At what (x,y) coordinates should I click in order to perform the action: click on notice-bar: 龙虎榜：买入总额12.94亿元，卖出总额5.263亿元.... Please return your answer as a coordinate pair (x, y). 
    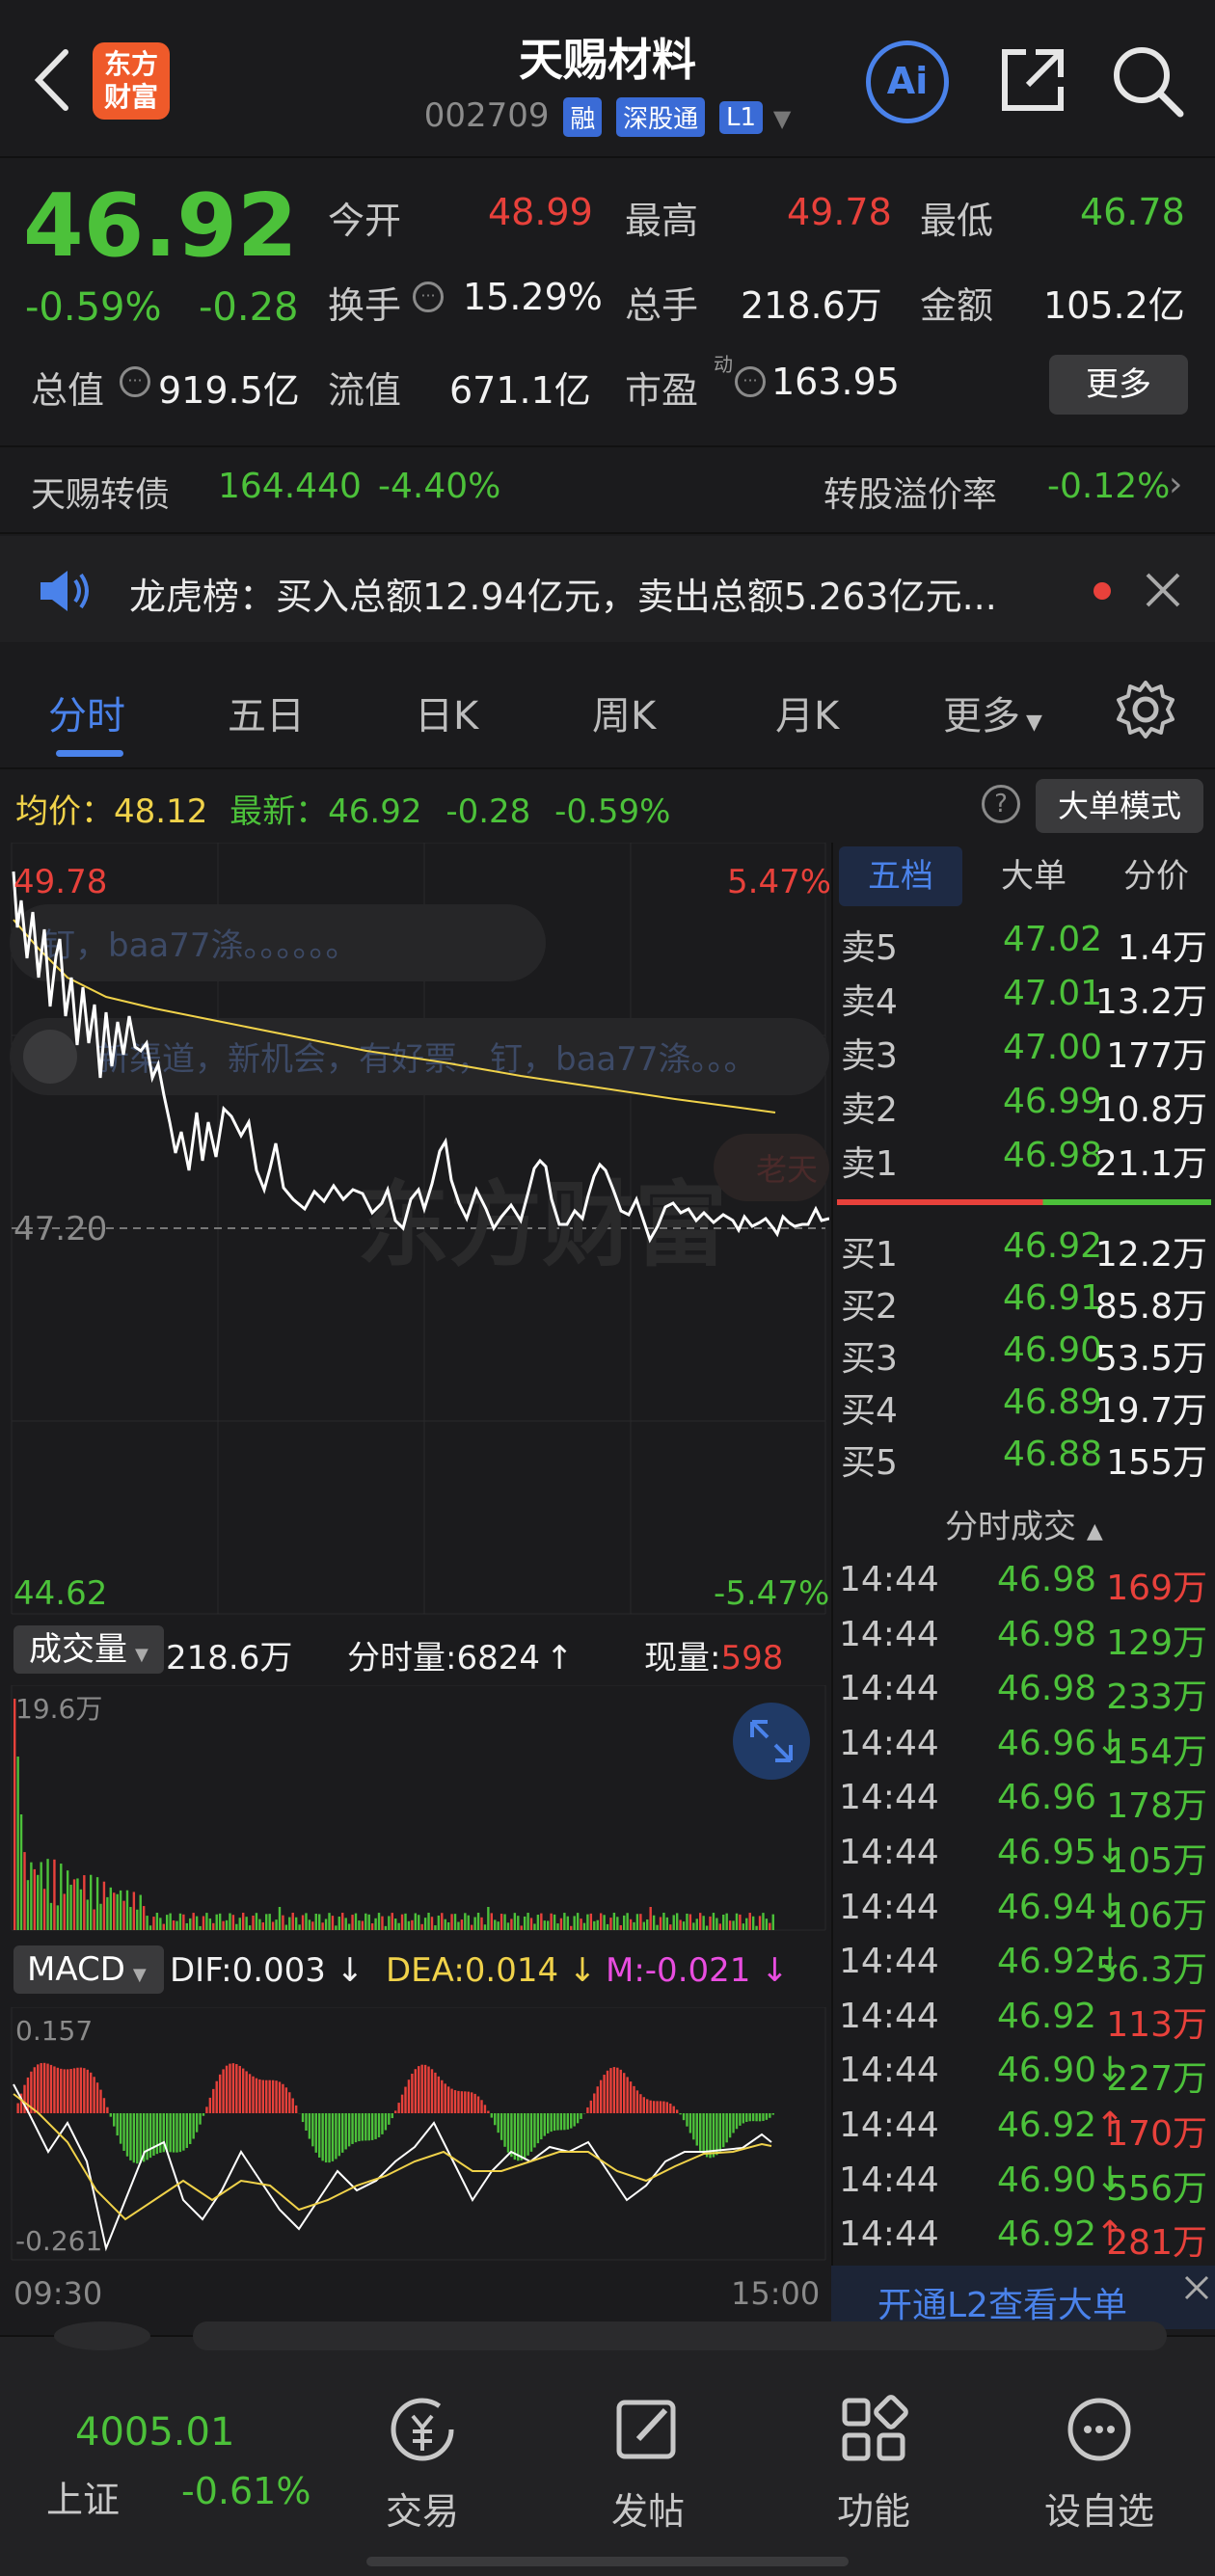
    Looking at the image, I should click on (607, 589).